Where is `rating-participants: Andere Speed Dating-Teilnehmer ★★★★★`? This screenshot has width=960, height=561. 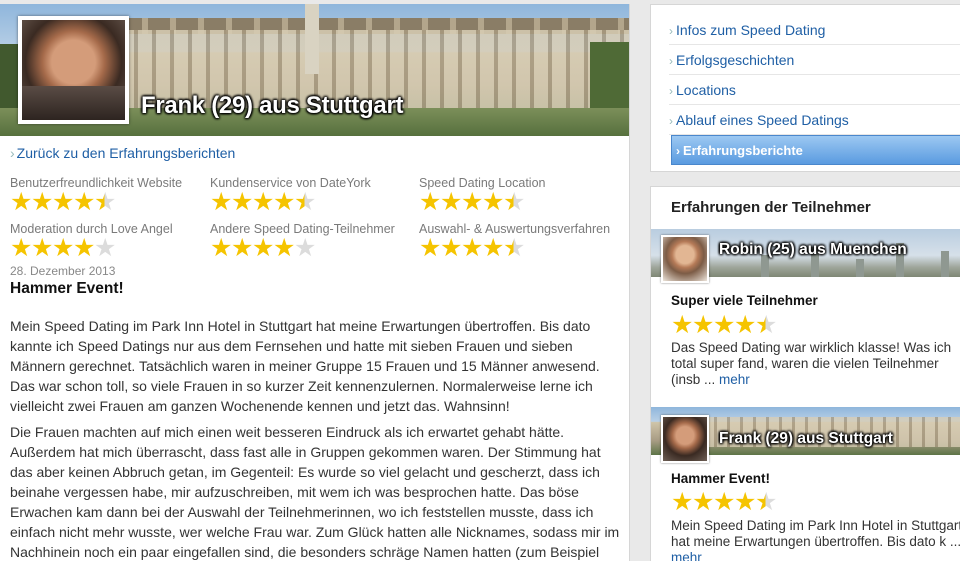
rating-participants: Andere Speed Dating-Teilnehmer ★★★★★ is located at coordinates (302, 242).